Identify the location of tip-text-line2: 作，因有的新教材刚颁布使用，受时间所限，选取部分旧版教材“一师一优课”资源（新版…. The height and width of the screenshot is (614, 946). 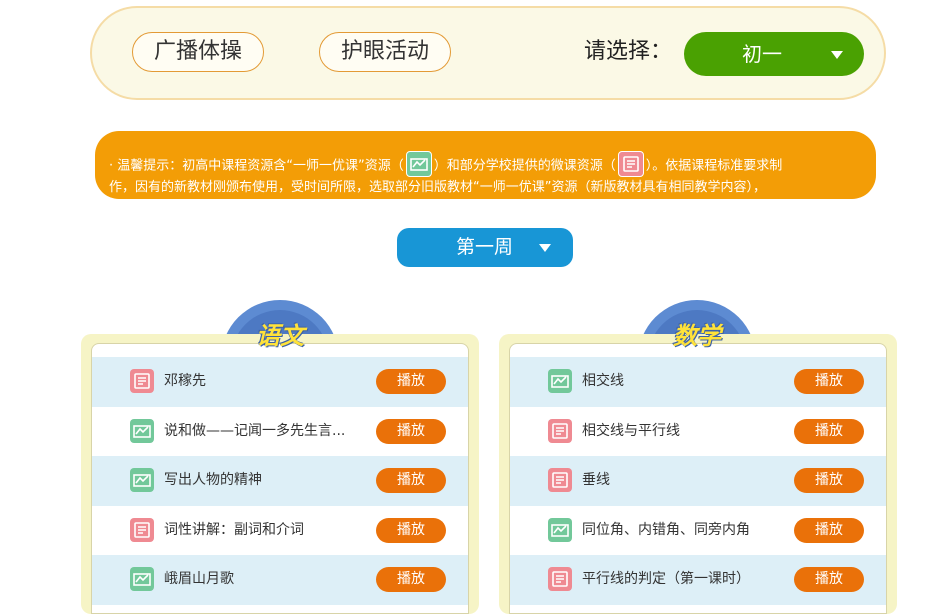
(437, 187).